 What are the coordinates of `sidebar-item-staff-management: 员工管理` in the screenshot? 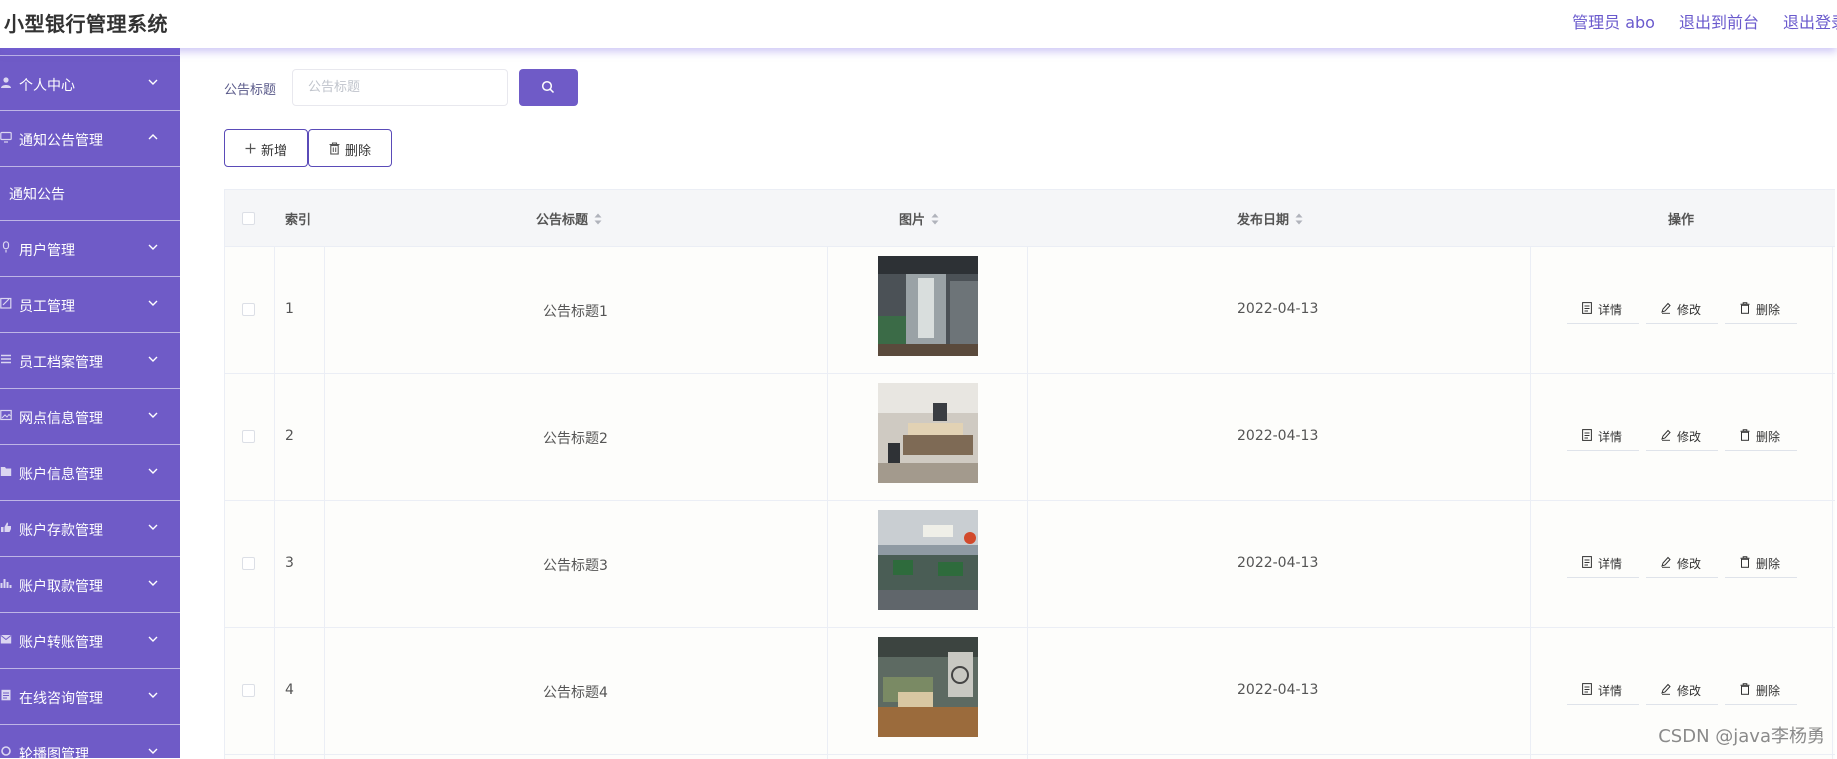 It's located at (90, 305).